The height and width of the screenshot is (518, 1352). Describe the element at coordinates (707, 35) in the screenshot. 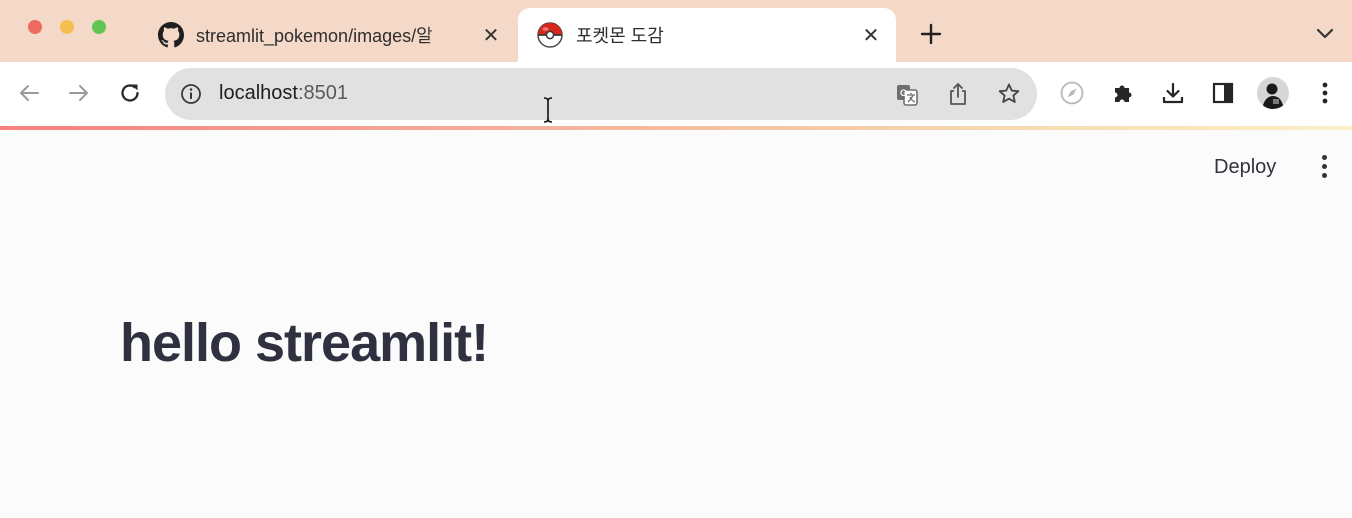

I see `tab-pokedex: 포켓몬 도감 ✕` at that location.